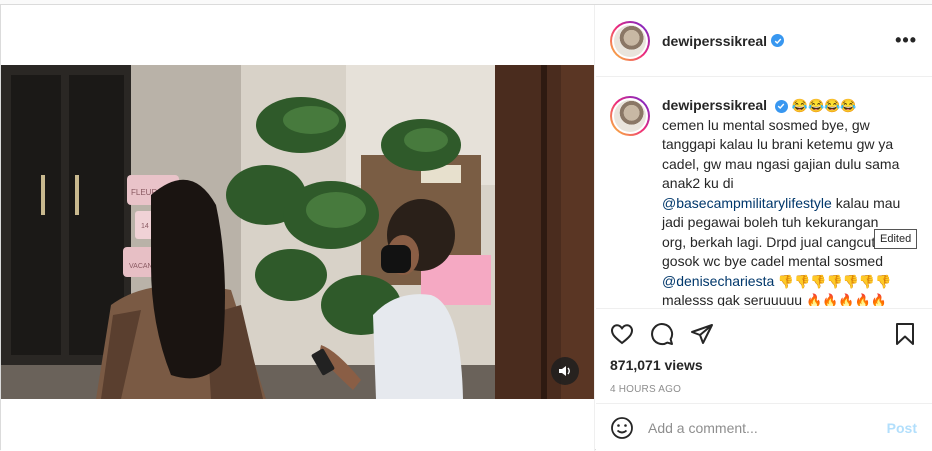 The width and height of the screenshot is (932, 451). I want to click on comment-box: Post, so click(764, 427).